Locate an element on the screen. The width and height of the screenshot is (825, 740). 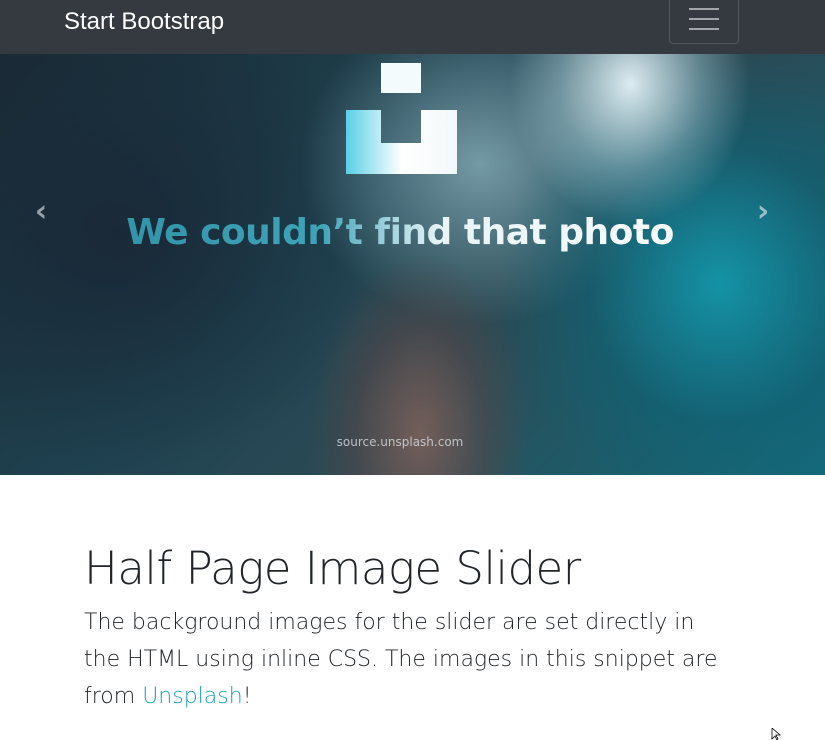
lead-end: ! is located at coordinates (247, 696).